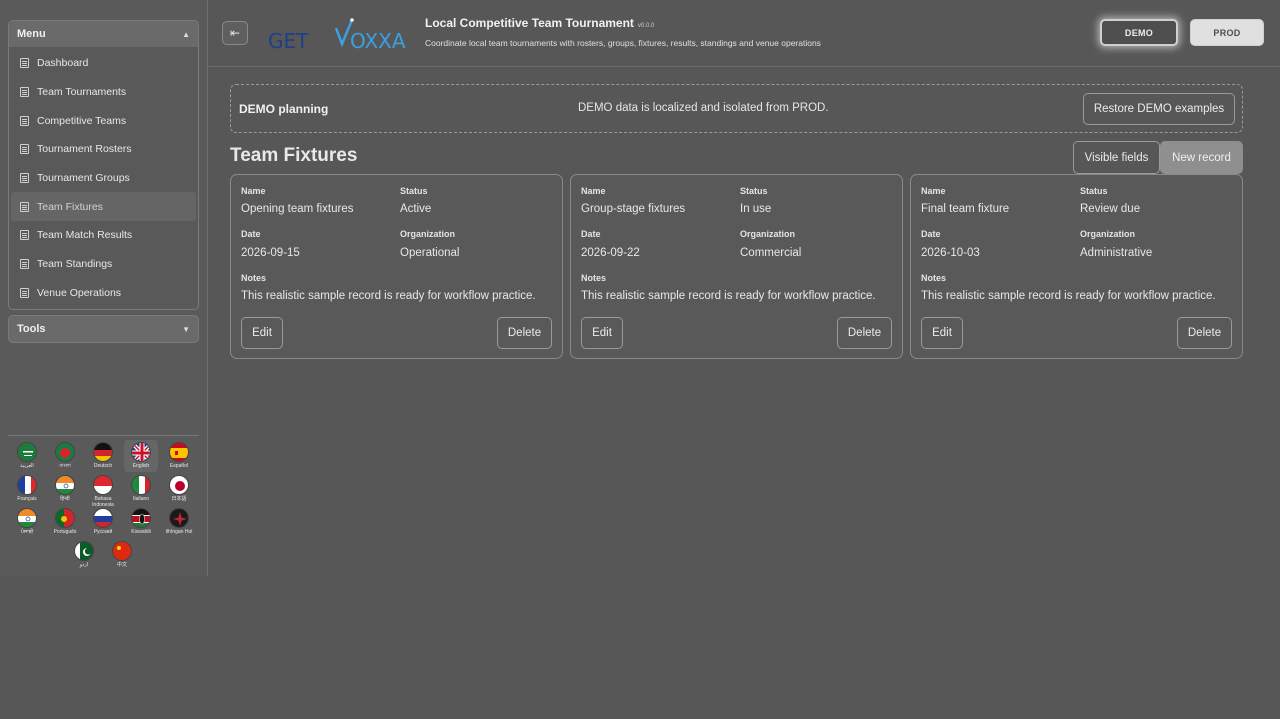  Describe the element at coordinates (70, 206) in the screenshot. I see `sidebar-item-label: Team Fixtures` at that location.